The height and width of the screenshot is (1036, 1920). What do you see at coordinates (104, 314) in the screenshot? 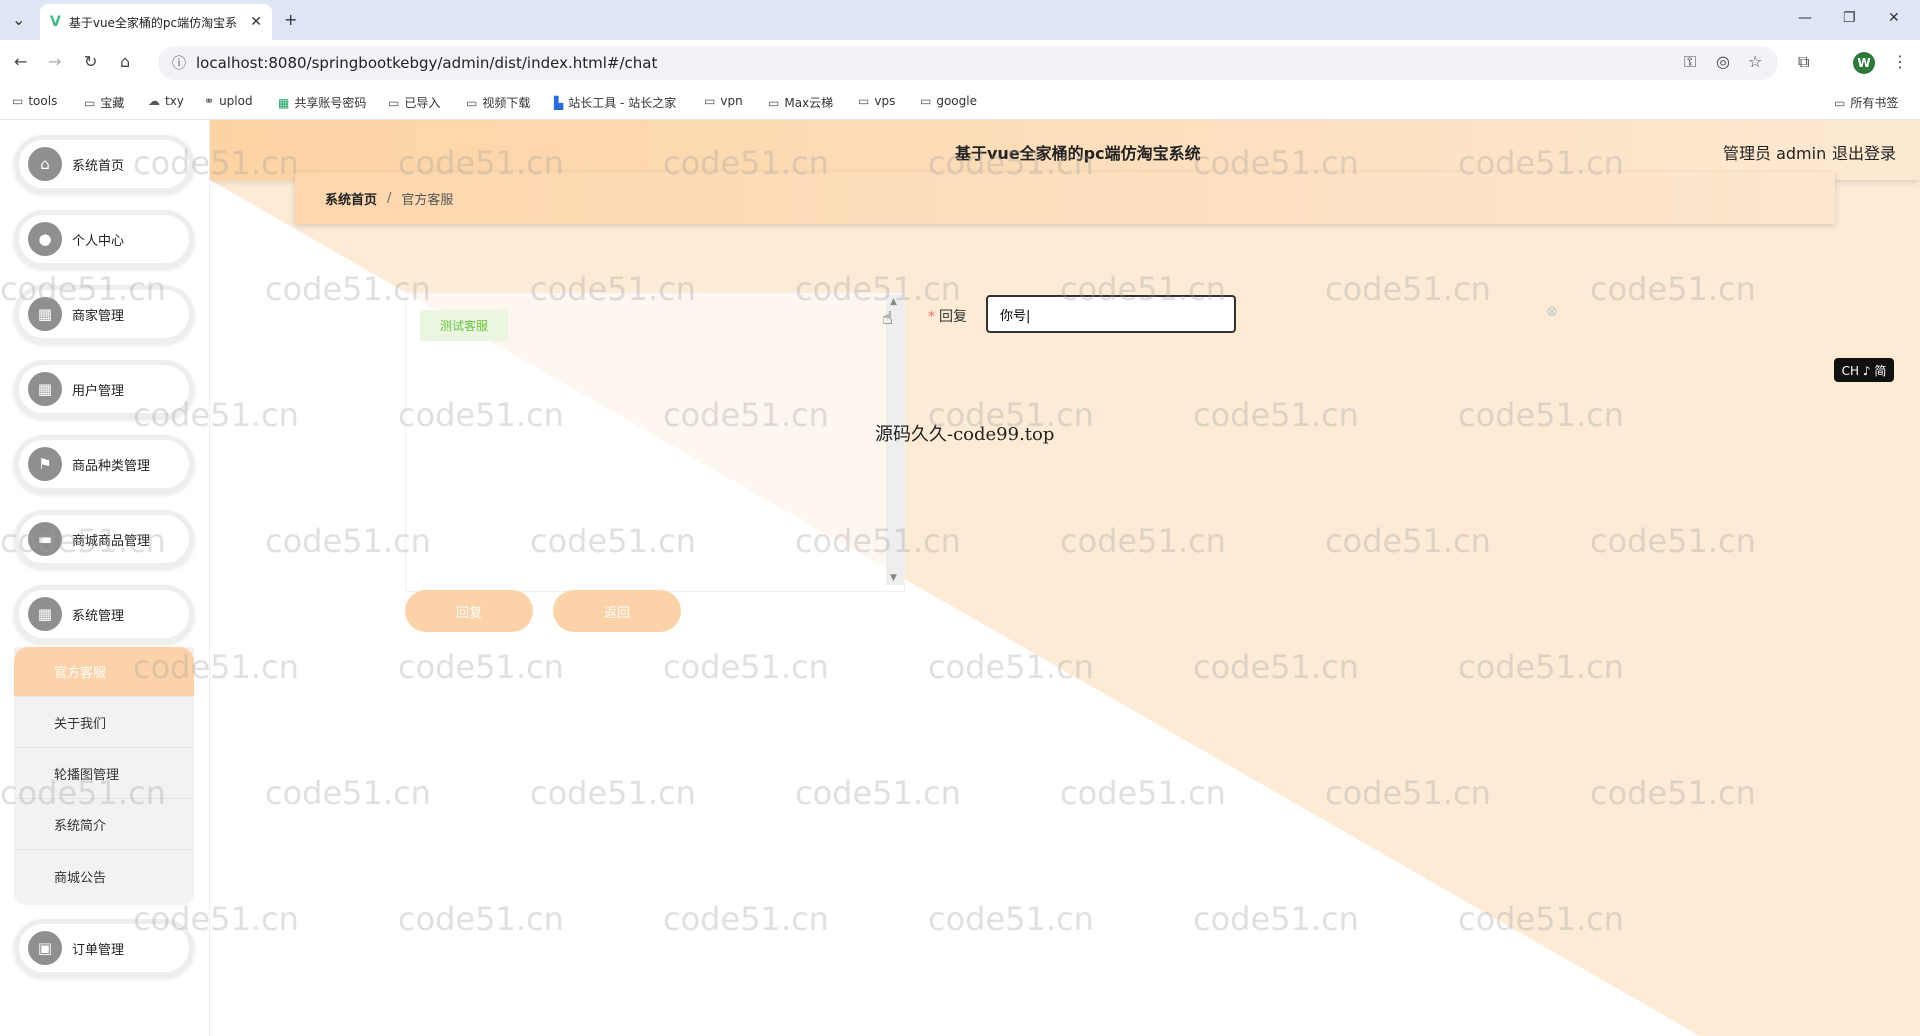
I see `sidebar-item-merchants: ▦ 商家管理` at bounding box center [104, 314].